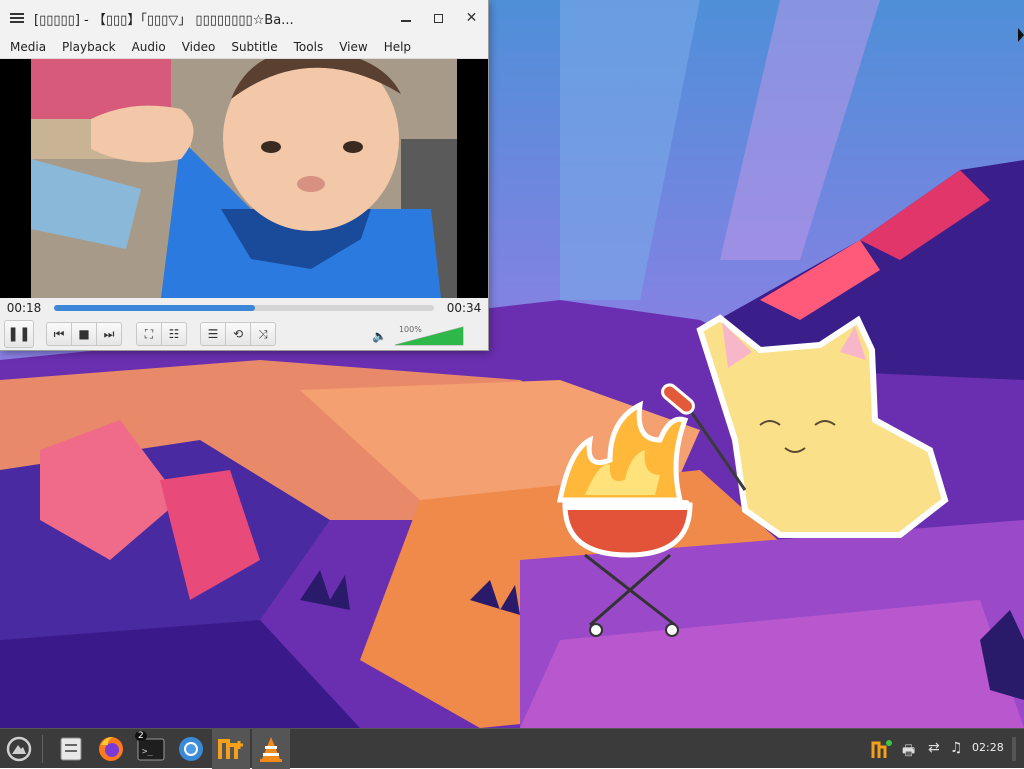  What do you see at coordinates (512, 748) in the screenshot?
I see `taskbar: >_ 2 🖶 ⇄ ♫ 02:28` at bounding box center [512, 748].